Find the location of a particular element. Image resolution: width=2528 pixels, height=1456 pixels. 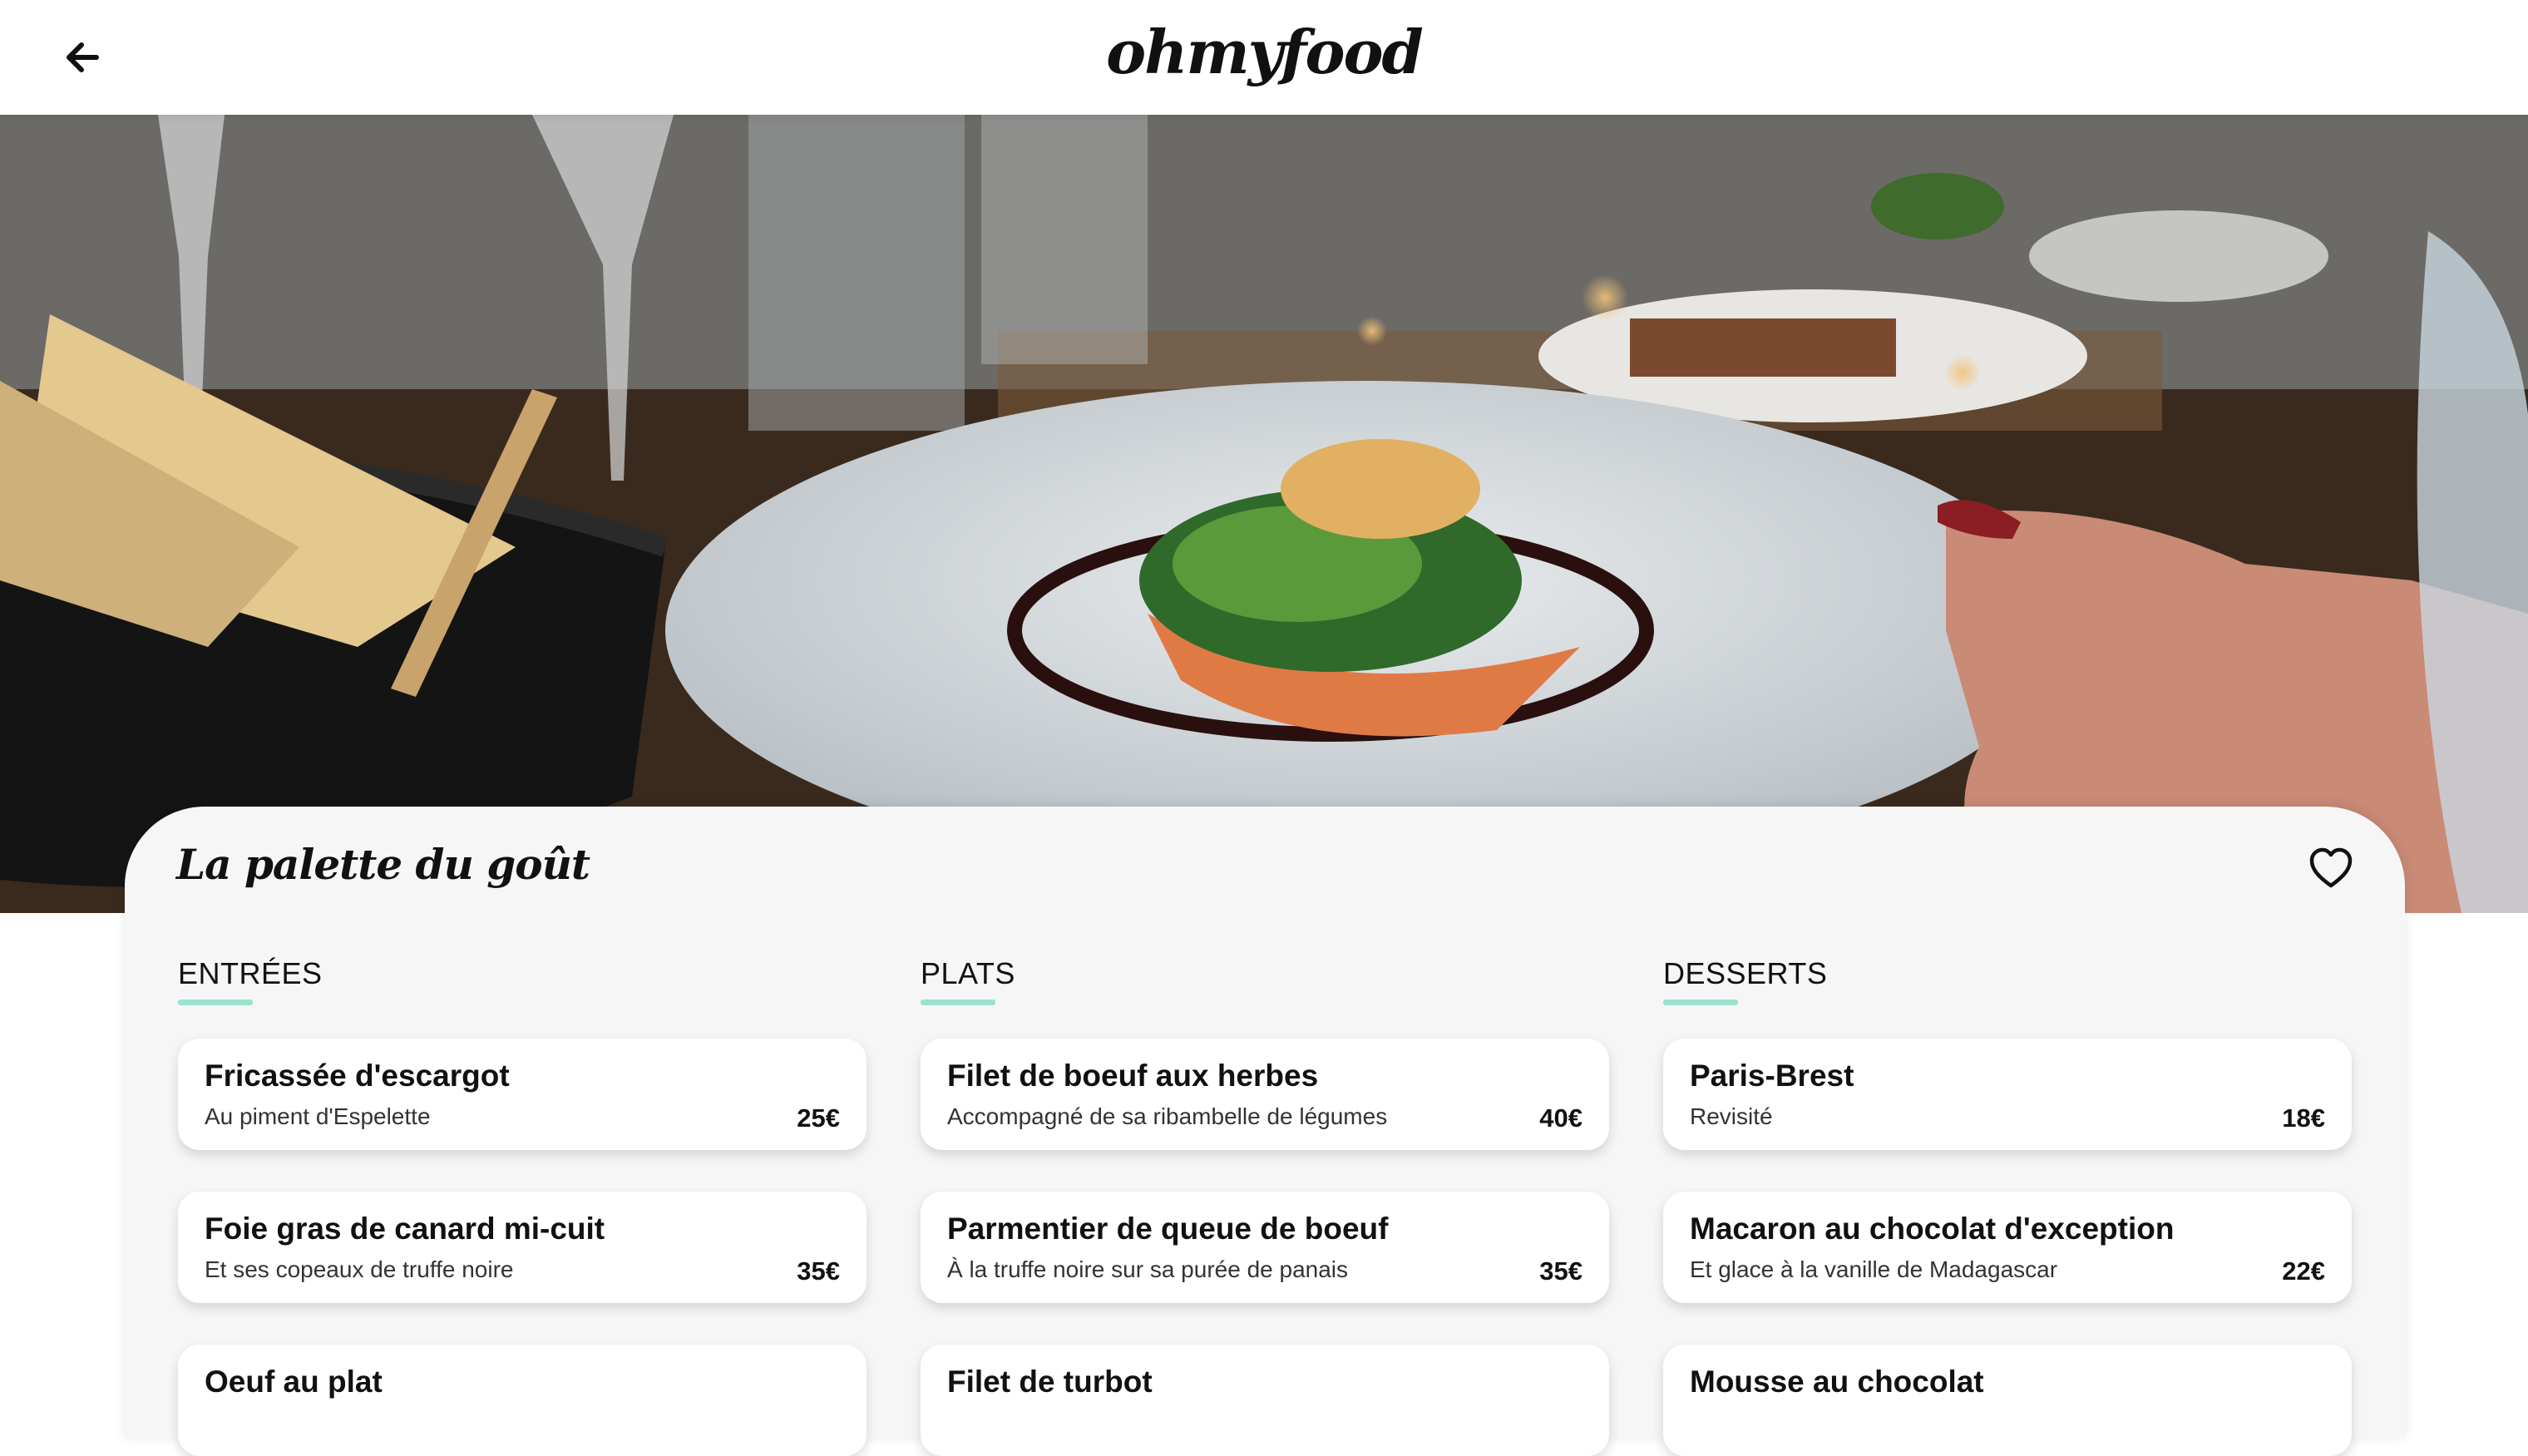

section-title: DESSERTS is located at coordinates (1745, 973).